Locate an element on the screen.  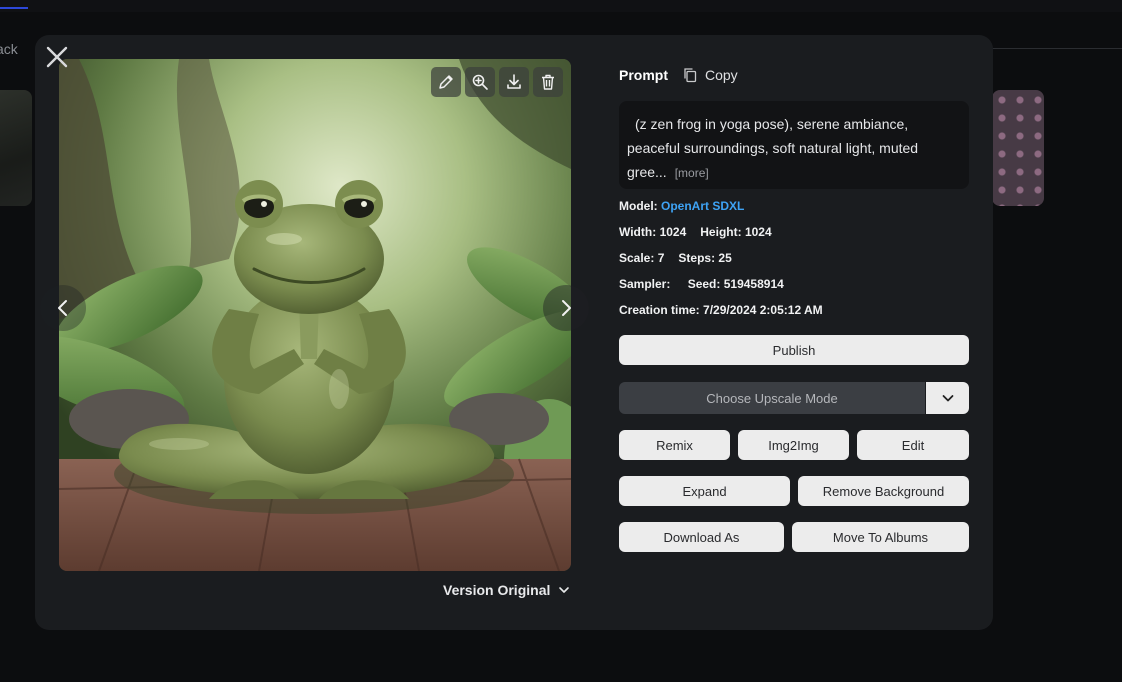
download-as-button: Download As is located at coordinates (701, 537).